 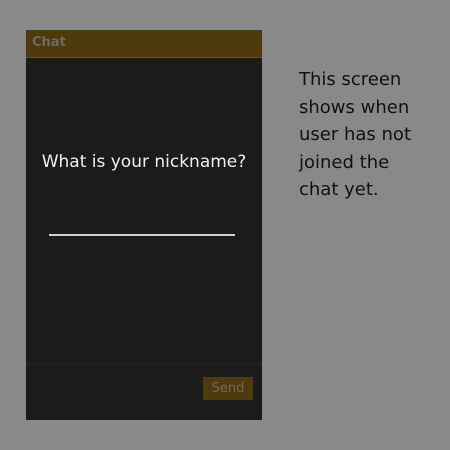 What do you see at coordinates (144, 44) in the screenshot?
I see `app-title-bar: Chat` at bounding box center [144, 44].